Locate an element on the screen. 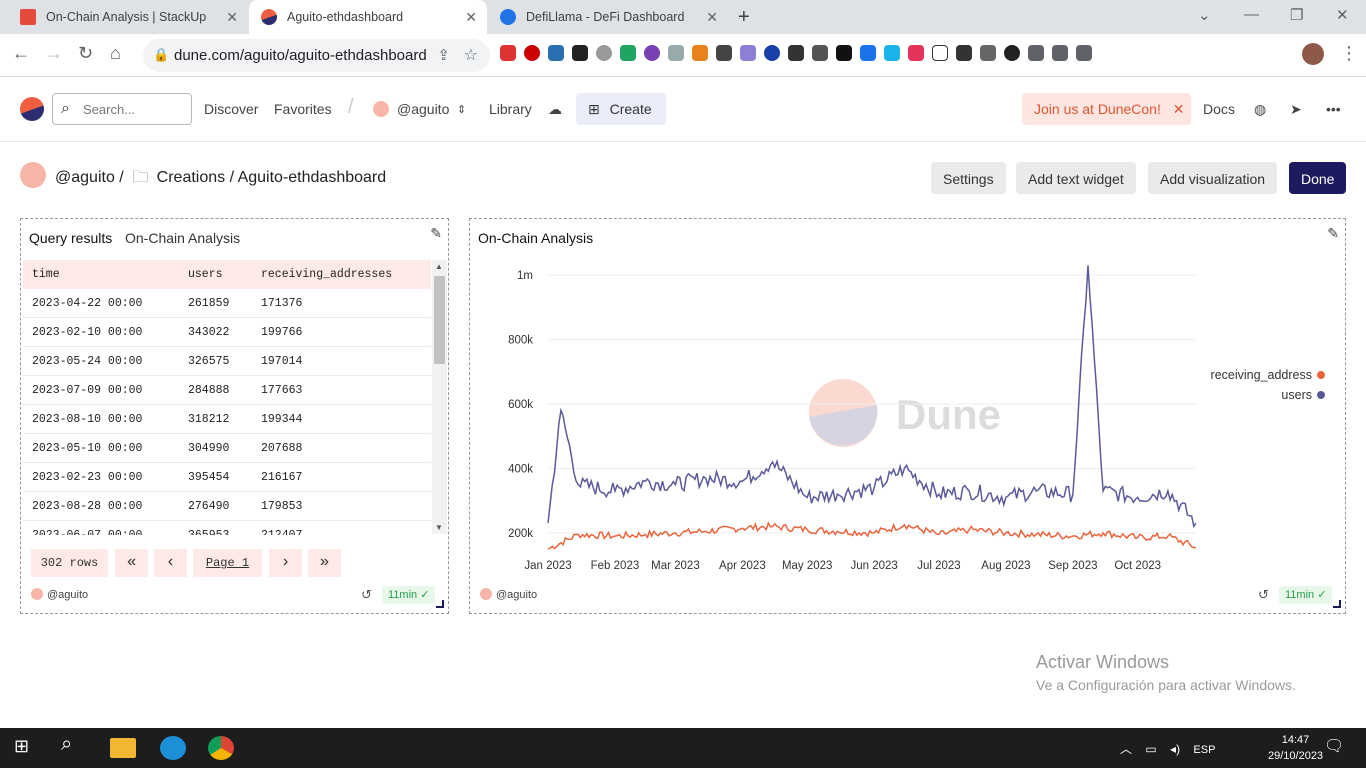 This screenshot has width=1366, height=768. column-header: receiving_addresses is located at coordinates (326, 274).